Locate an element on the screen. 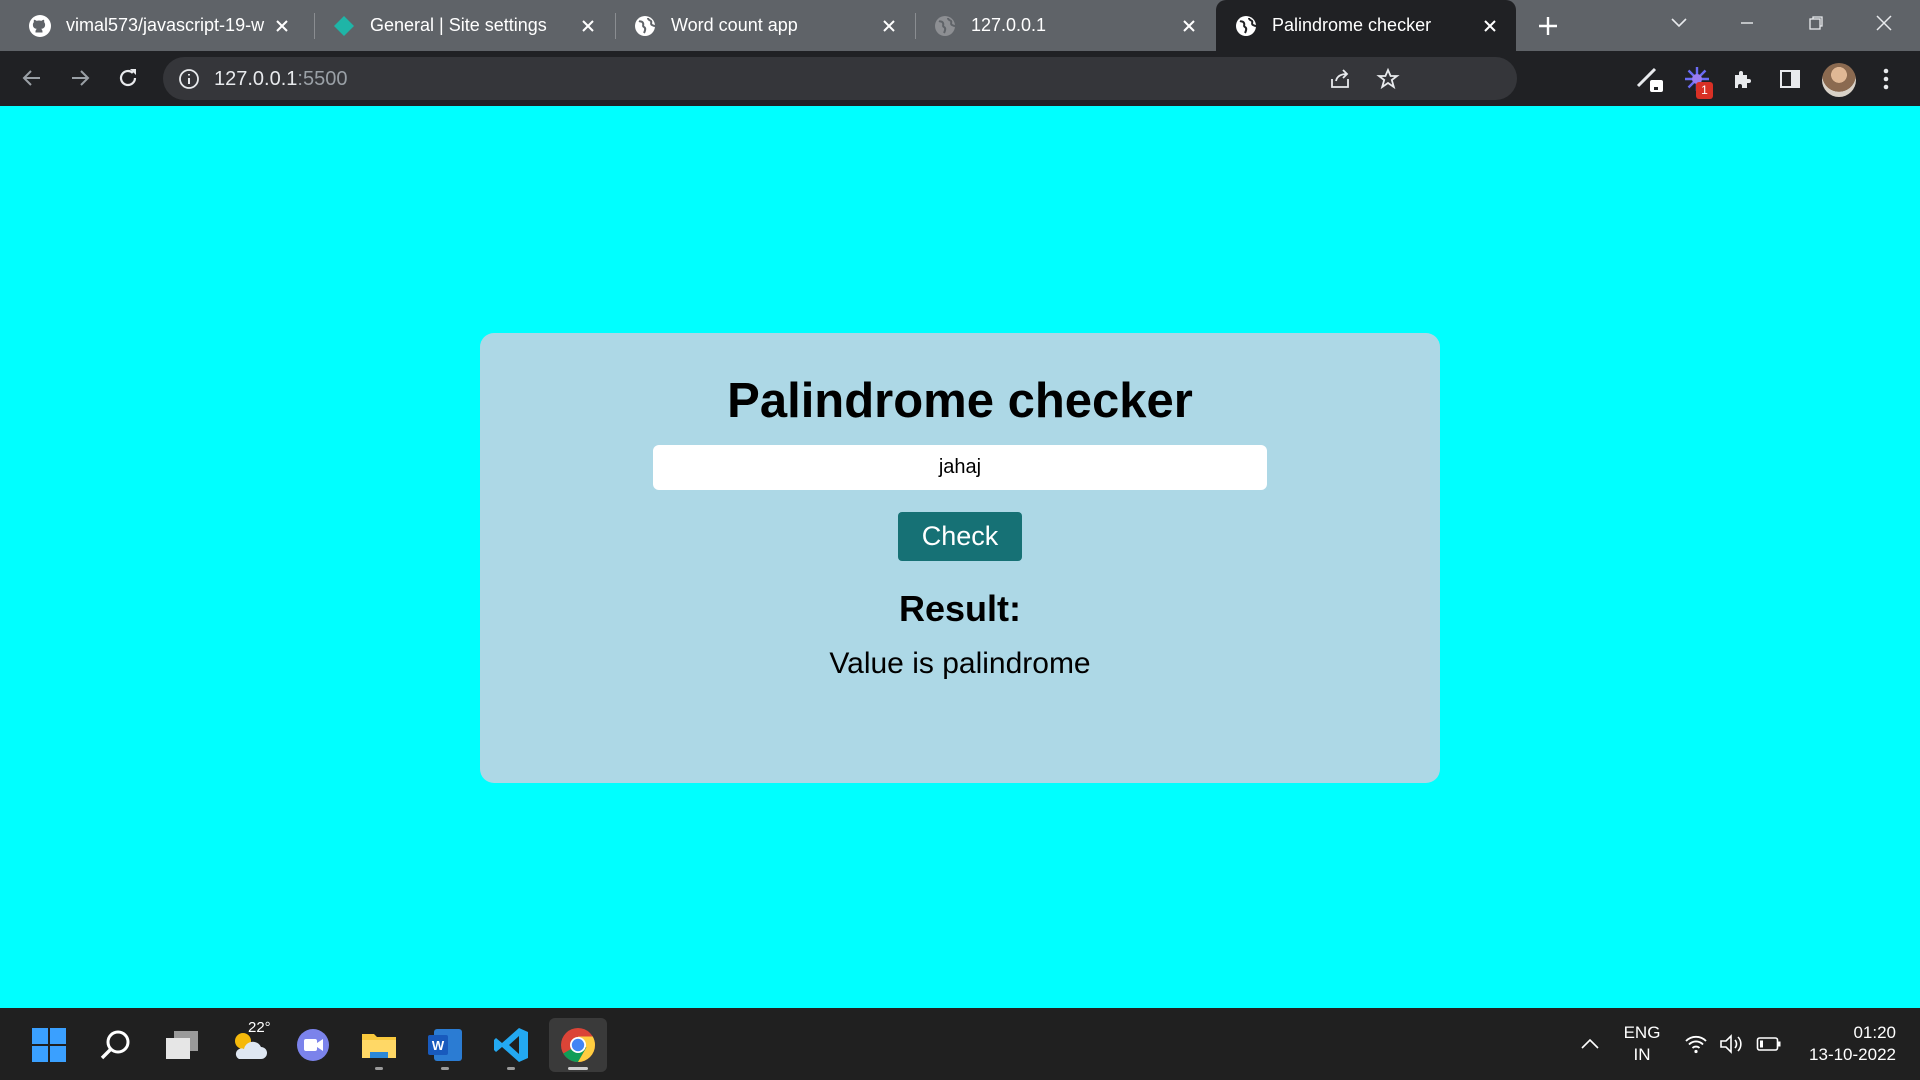  wifi-icon is located at coordinates (1698, 1044).